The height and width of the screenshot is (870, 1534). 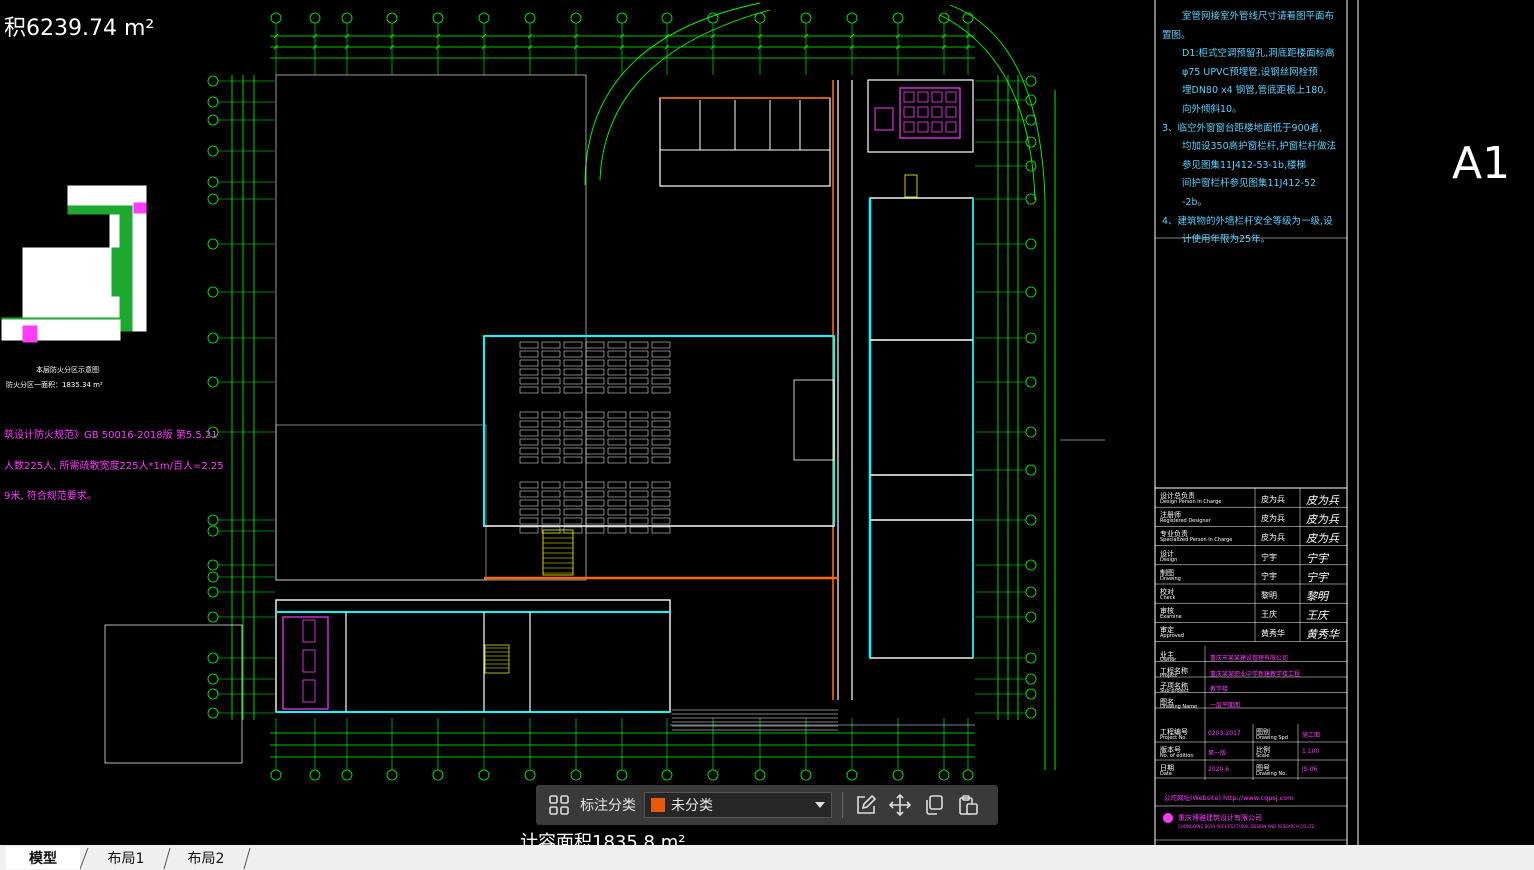 I want to click on fire-note-line-2: 人数225人, 所需疏散宽度225人*1m/百人=2.25, so click(x=114, y=466).